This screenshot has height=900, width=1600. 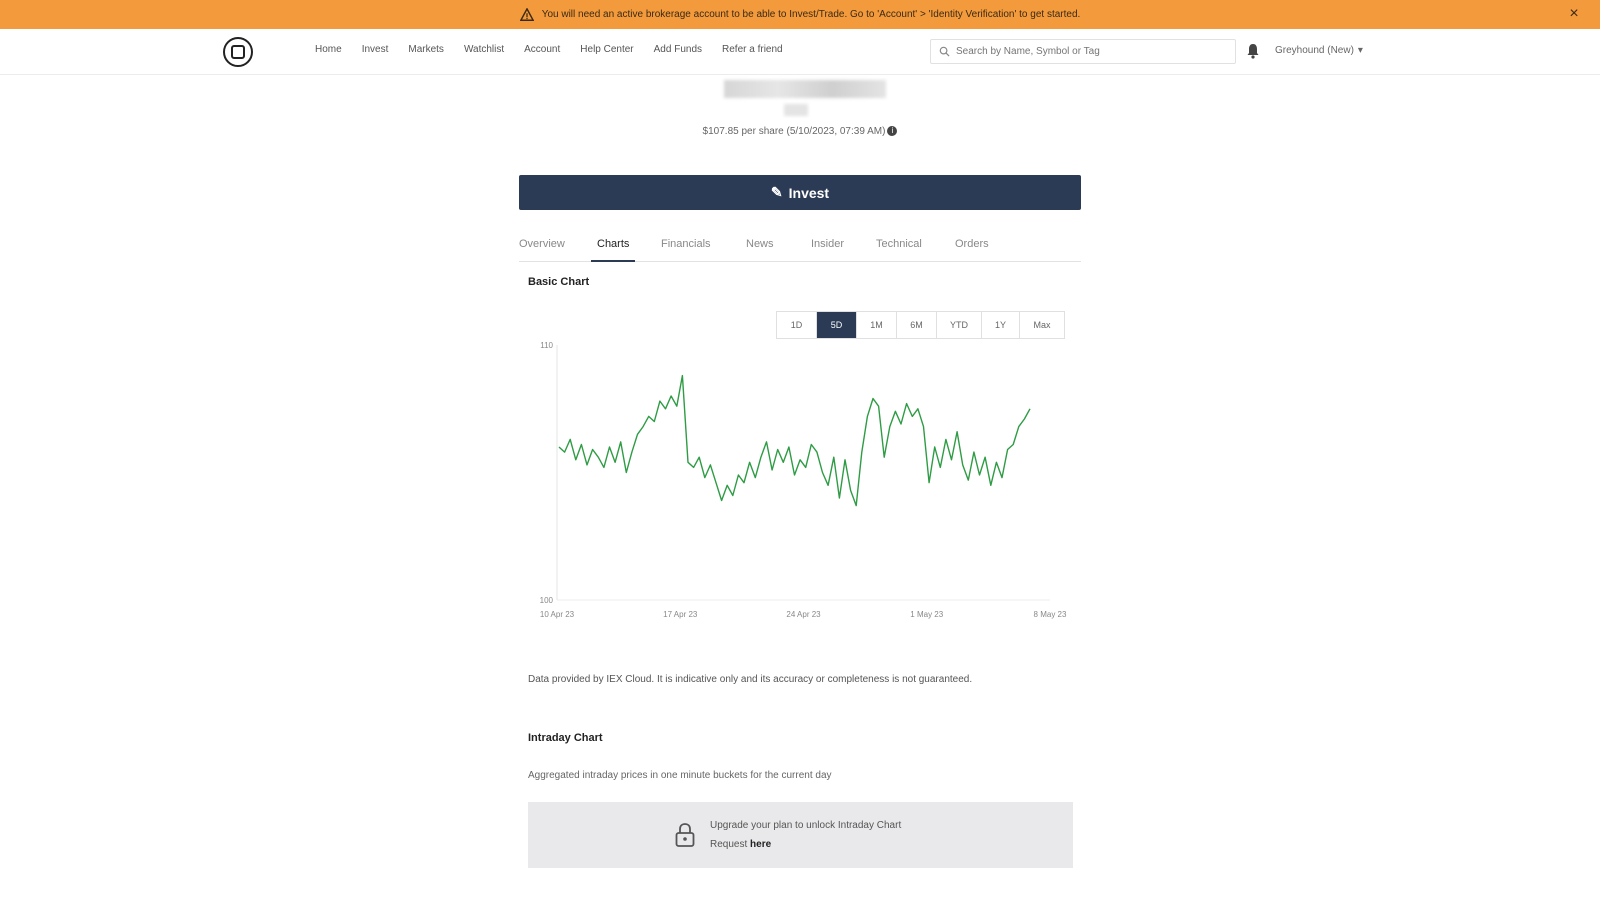 What do you see at coordinates (917, 325) in the screenshot?
I see `range-6m: 6M` at bounding box center [917, 325].